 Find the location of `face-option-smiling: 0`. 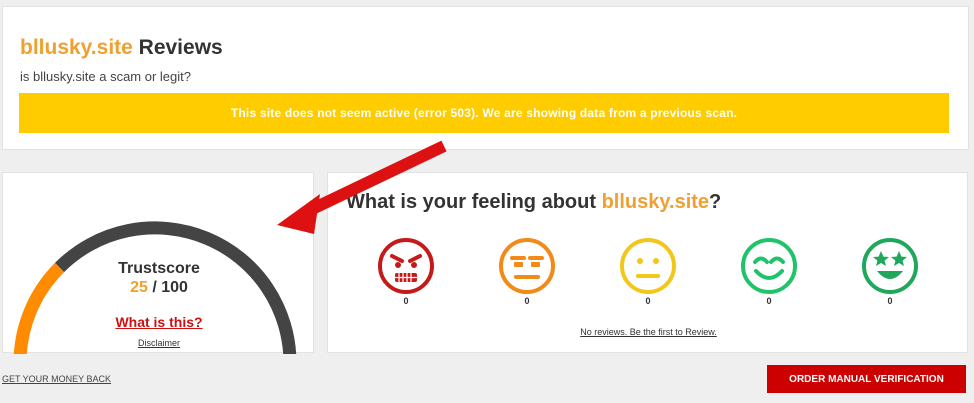

face-option-smiling: 0 is located at coordinates (769, 271).